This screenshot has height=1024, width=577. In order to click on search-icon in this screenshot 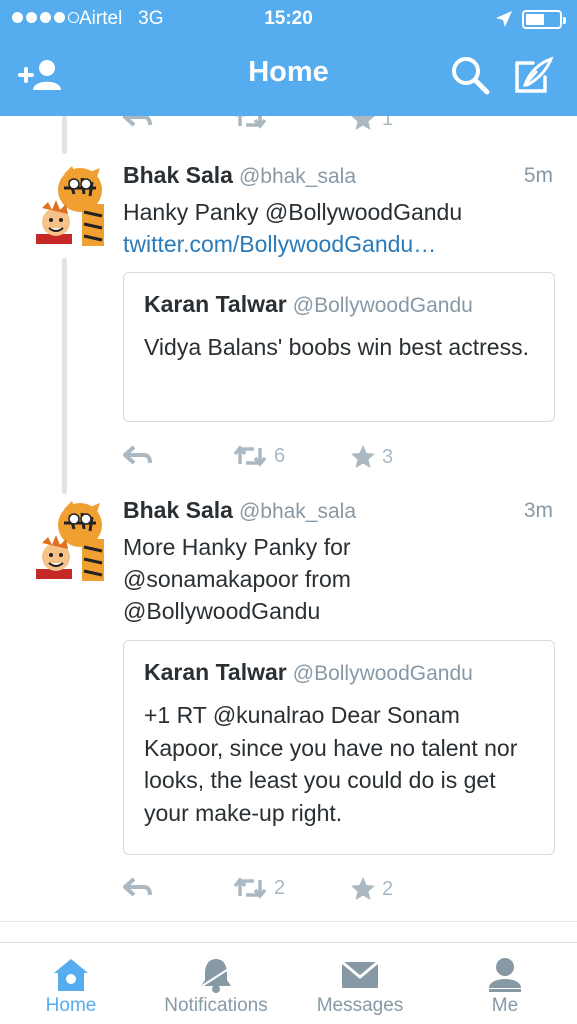, I will do `click(471, 76)`.